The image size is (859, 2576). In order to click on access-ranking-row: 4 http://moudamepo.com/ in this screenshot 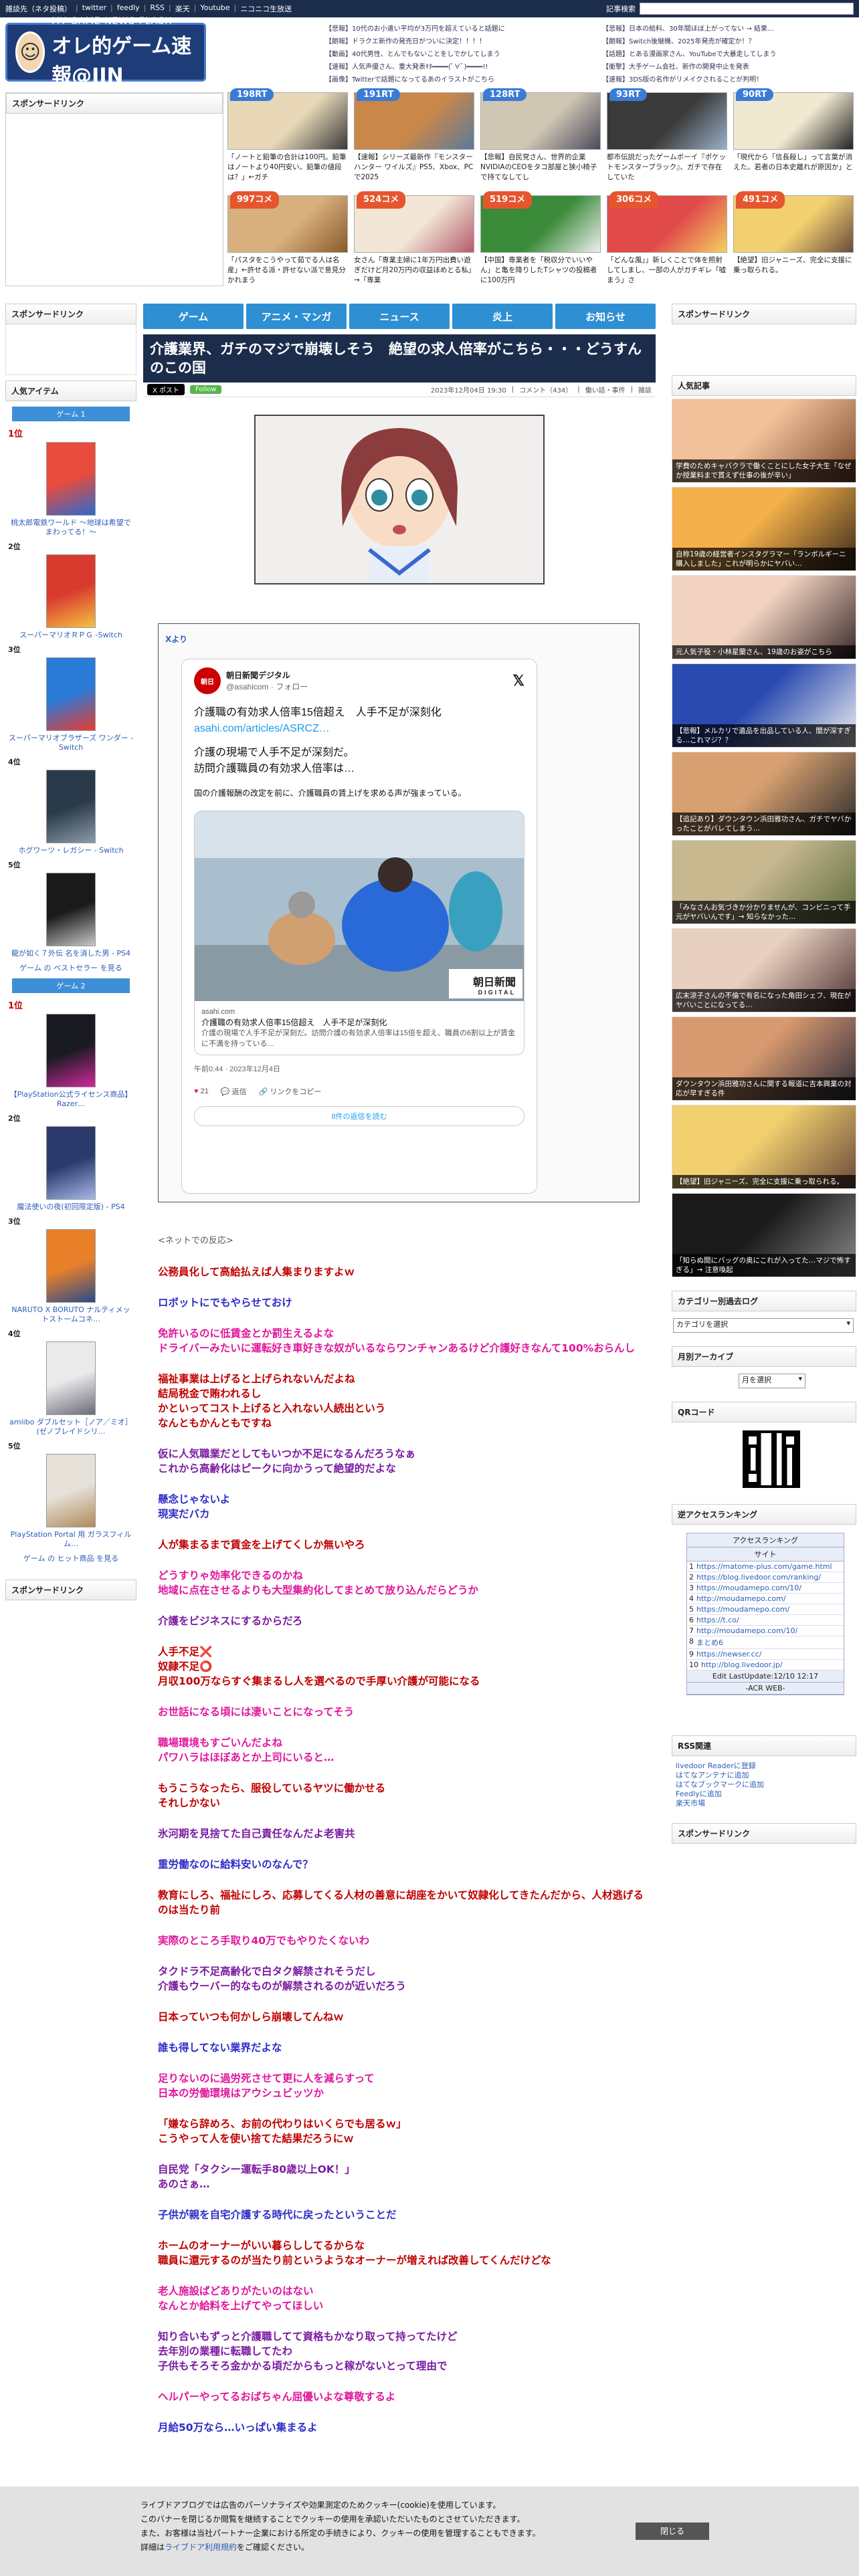, I will do `click(765, 1599)`.